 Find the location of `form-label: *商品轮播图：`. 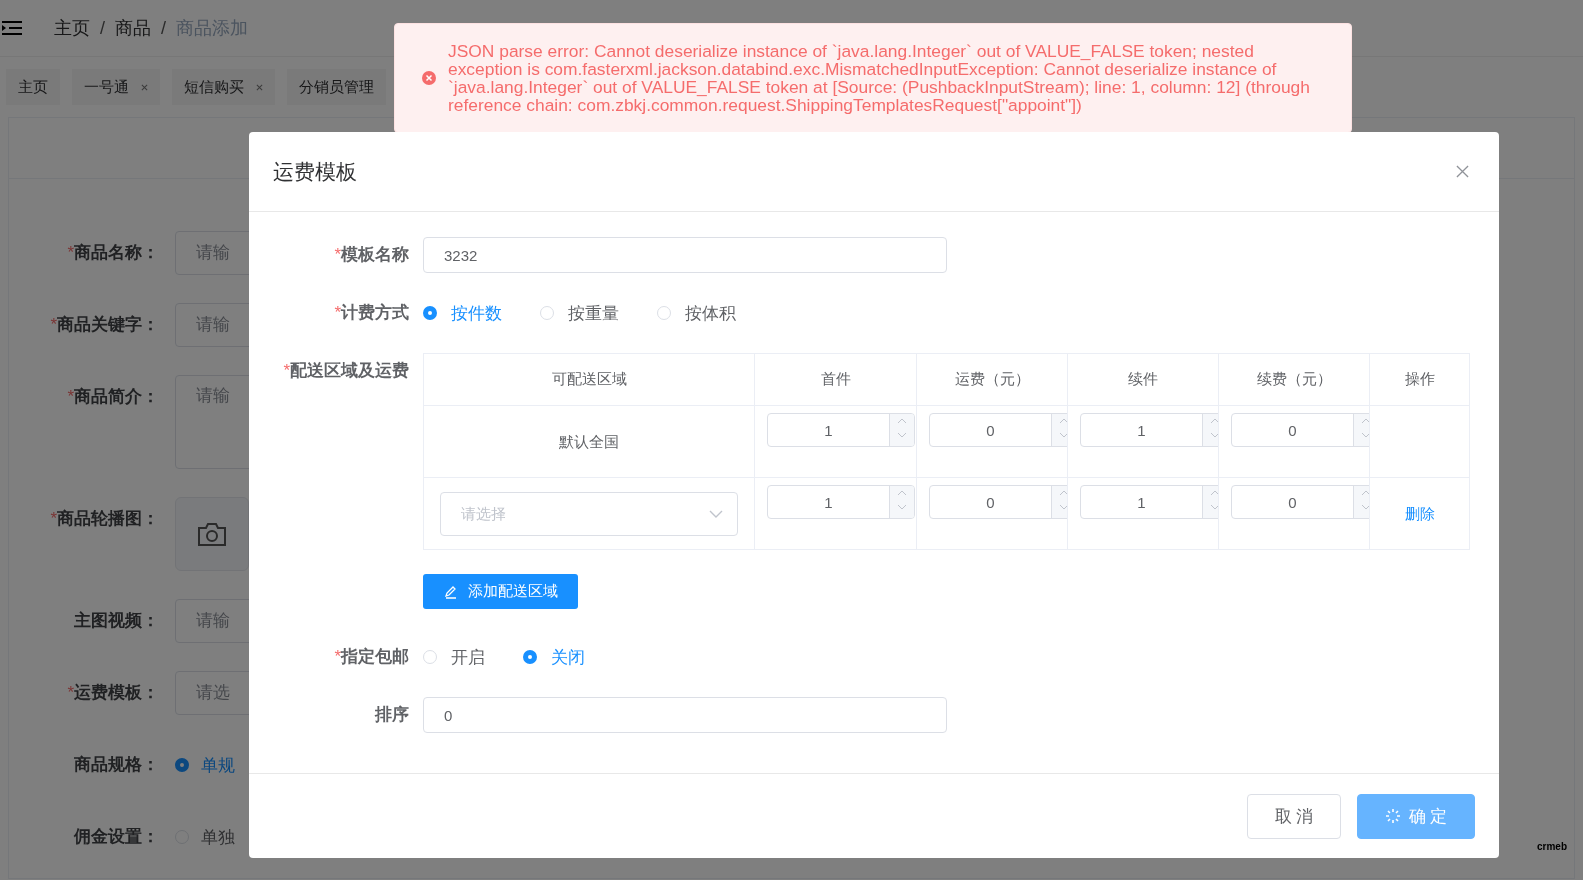

form-label: *商品轮播图： is located at coordinates (104, 519).